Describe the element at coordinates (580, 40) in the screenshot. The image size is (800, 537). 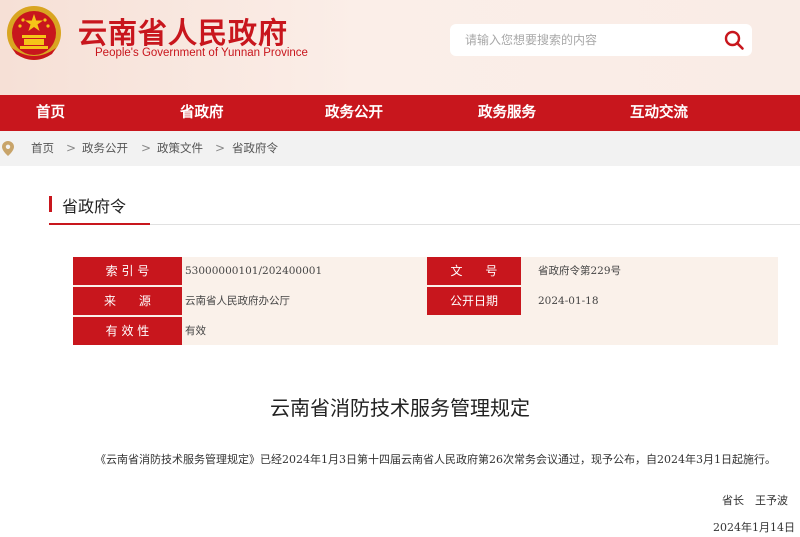
I see `search-input` at that location.